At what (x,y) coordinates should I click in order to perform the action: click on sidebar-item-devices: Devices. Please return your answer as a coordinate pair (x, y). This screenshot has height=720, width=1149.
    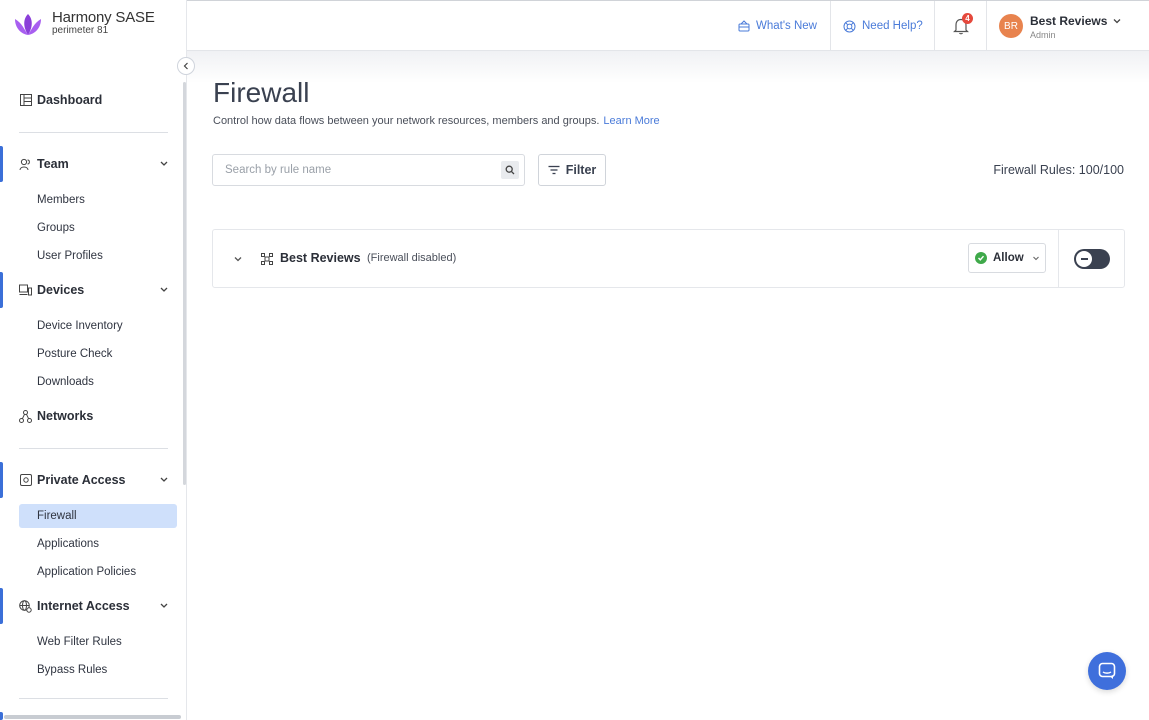
    Looking at the image, I should click on (89, 290).